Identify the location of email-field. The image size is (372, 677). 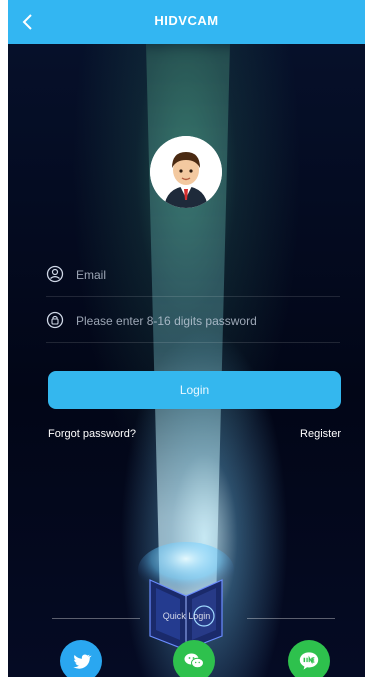
(193, 274).